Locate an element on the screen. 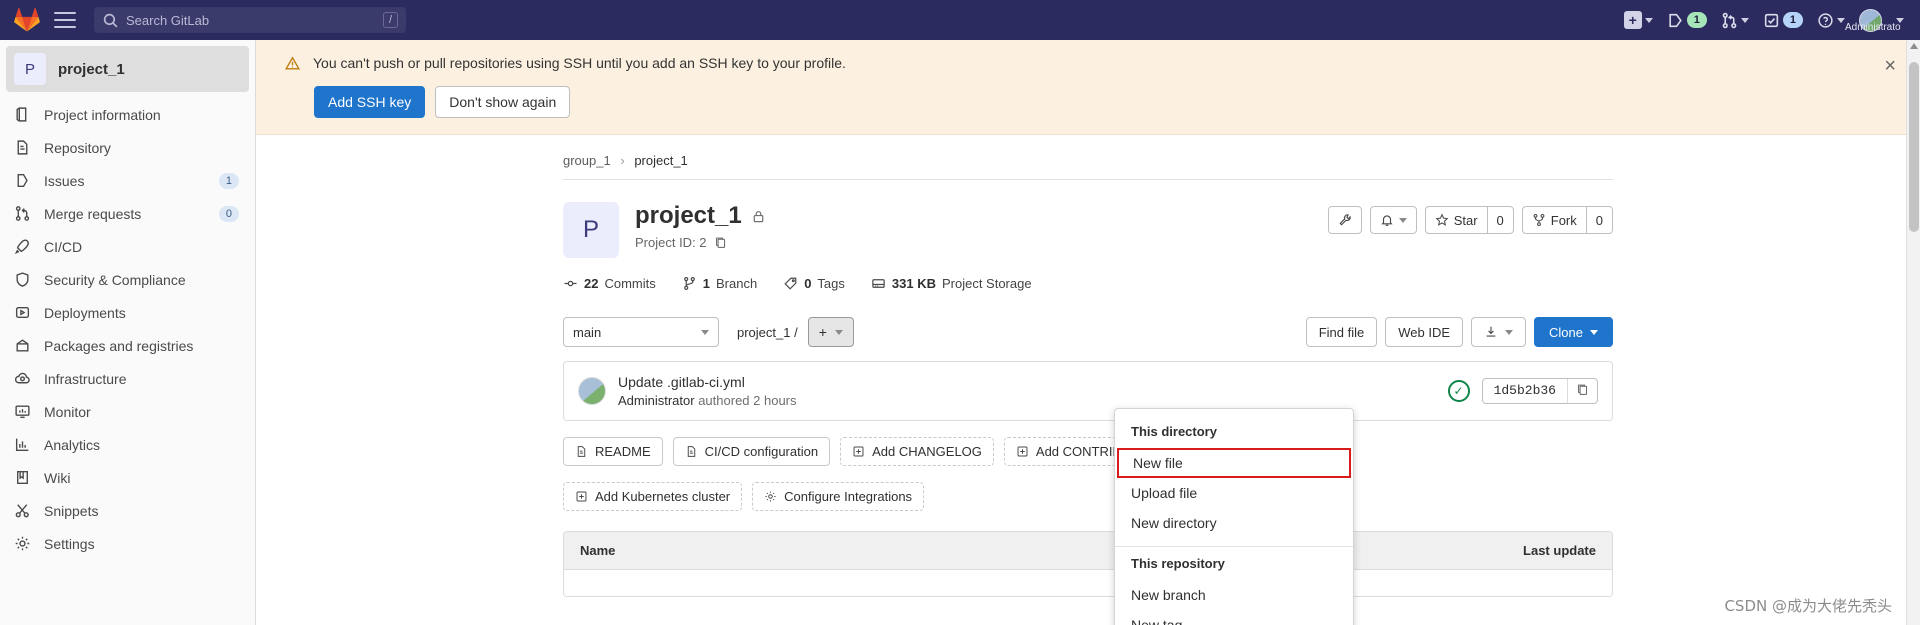 This screenshot has width=1920, height=625. scroll-up-arrow-icon is located at coordinates (1914, 46).